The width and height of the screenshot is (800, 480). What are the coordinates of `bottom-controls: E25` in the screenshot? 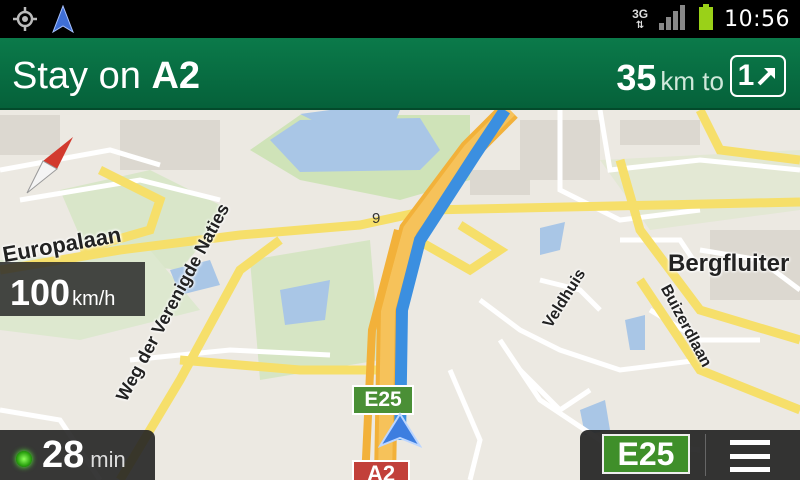 It's located at (690, 455).